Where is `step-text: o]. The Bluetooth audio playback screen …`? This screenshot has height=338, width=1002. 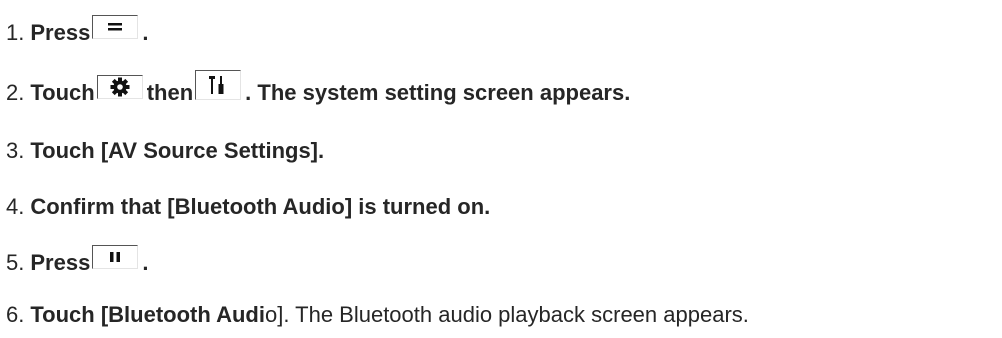 step-text: o]. The Bluetooth audio playback screen … is located at coordinates (506, 314).